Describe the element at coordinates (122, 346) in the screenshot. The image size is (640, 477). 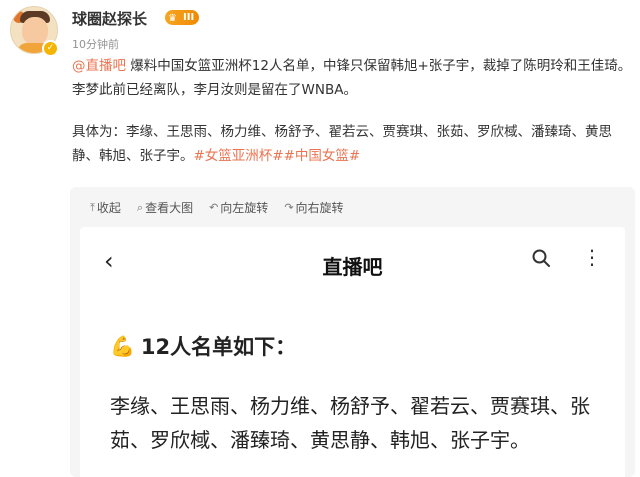
I see `flexed-biceps-icon: 💪` at that location.